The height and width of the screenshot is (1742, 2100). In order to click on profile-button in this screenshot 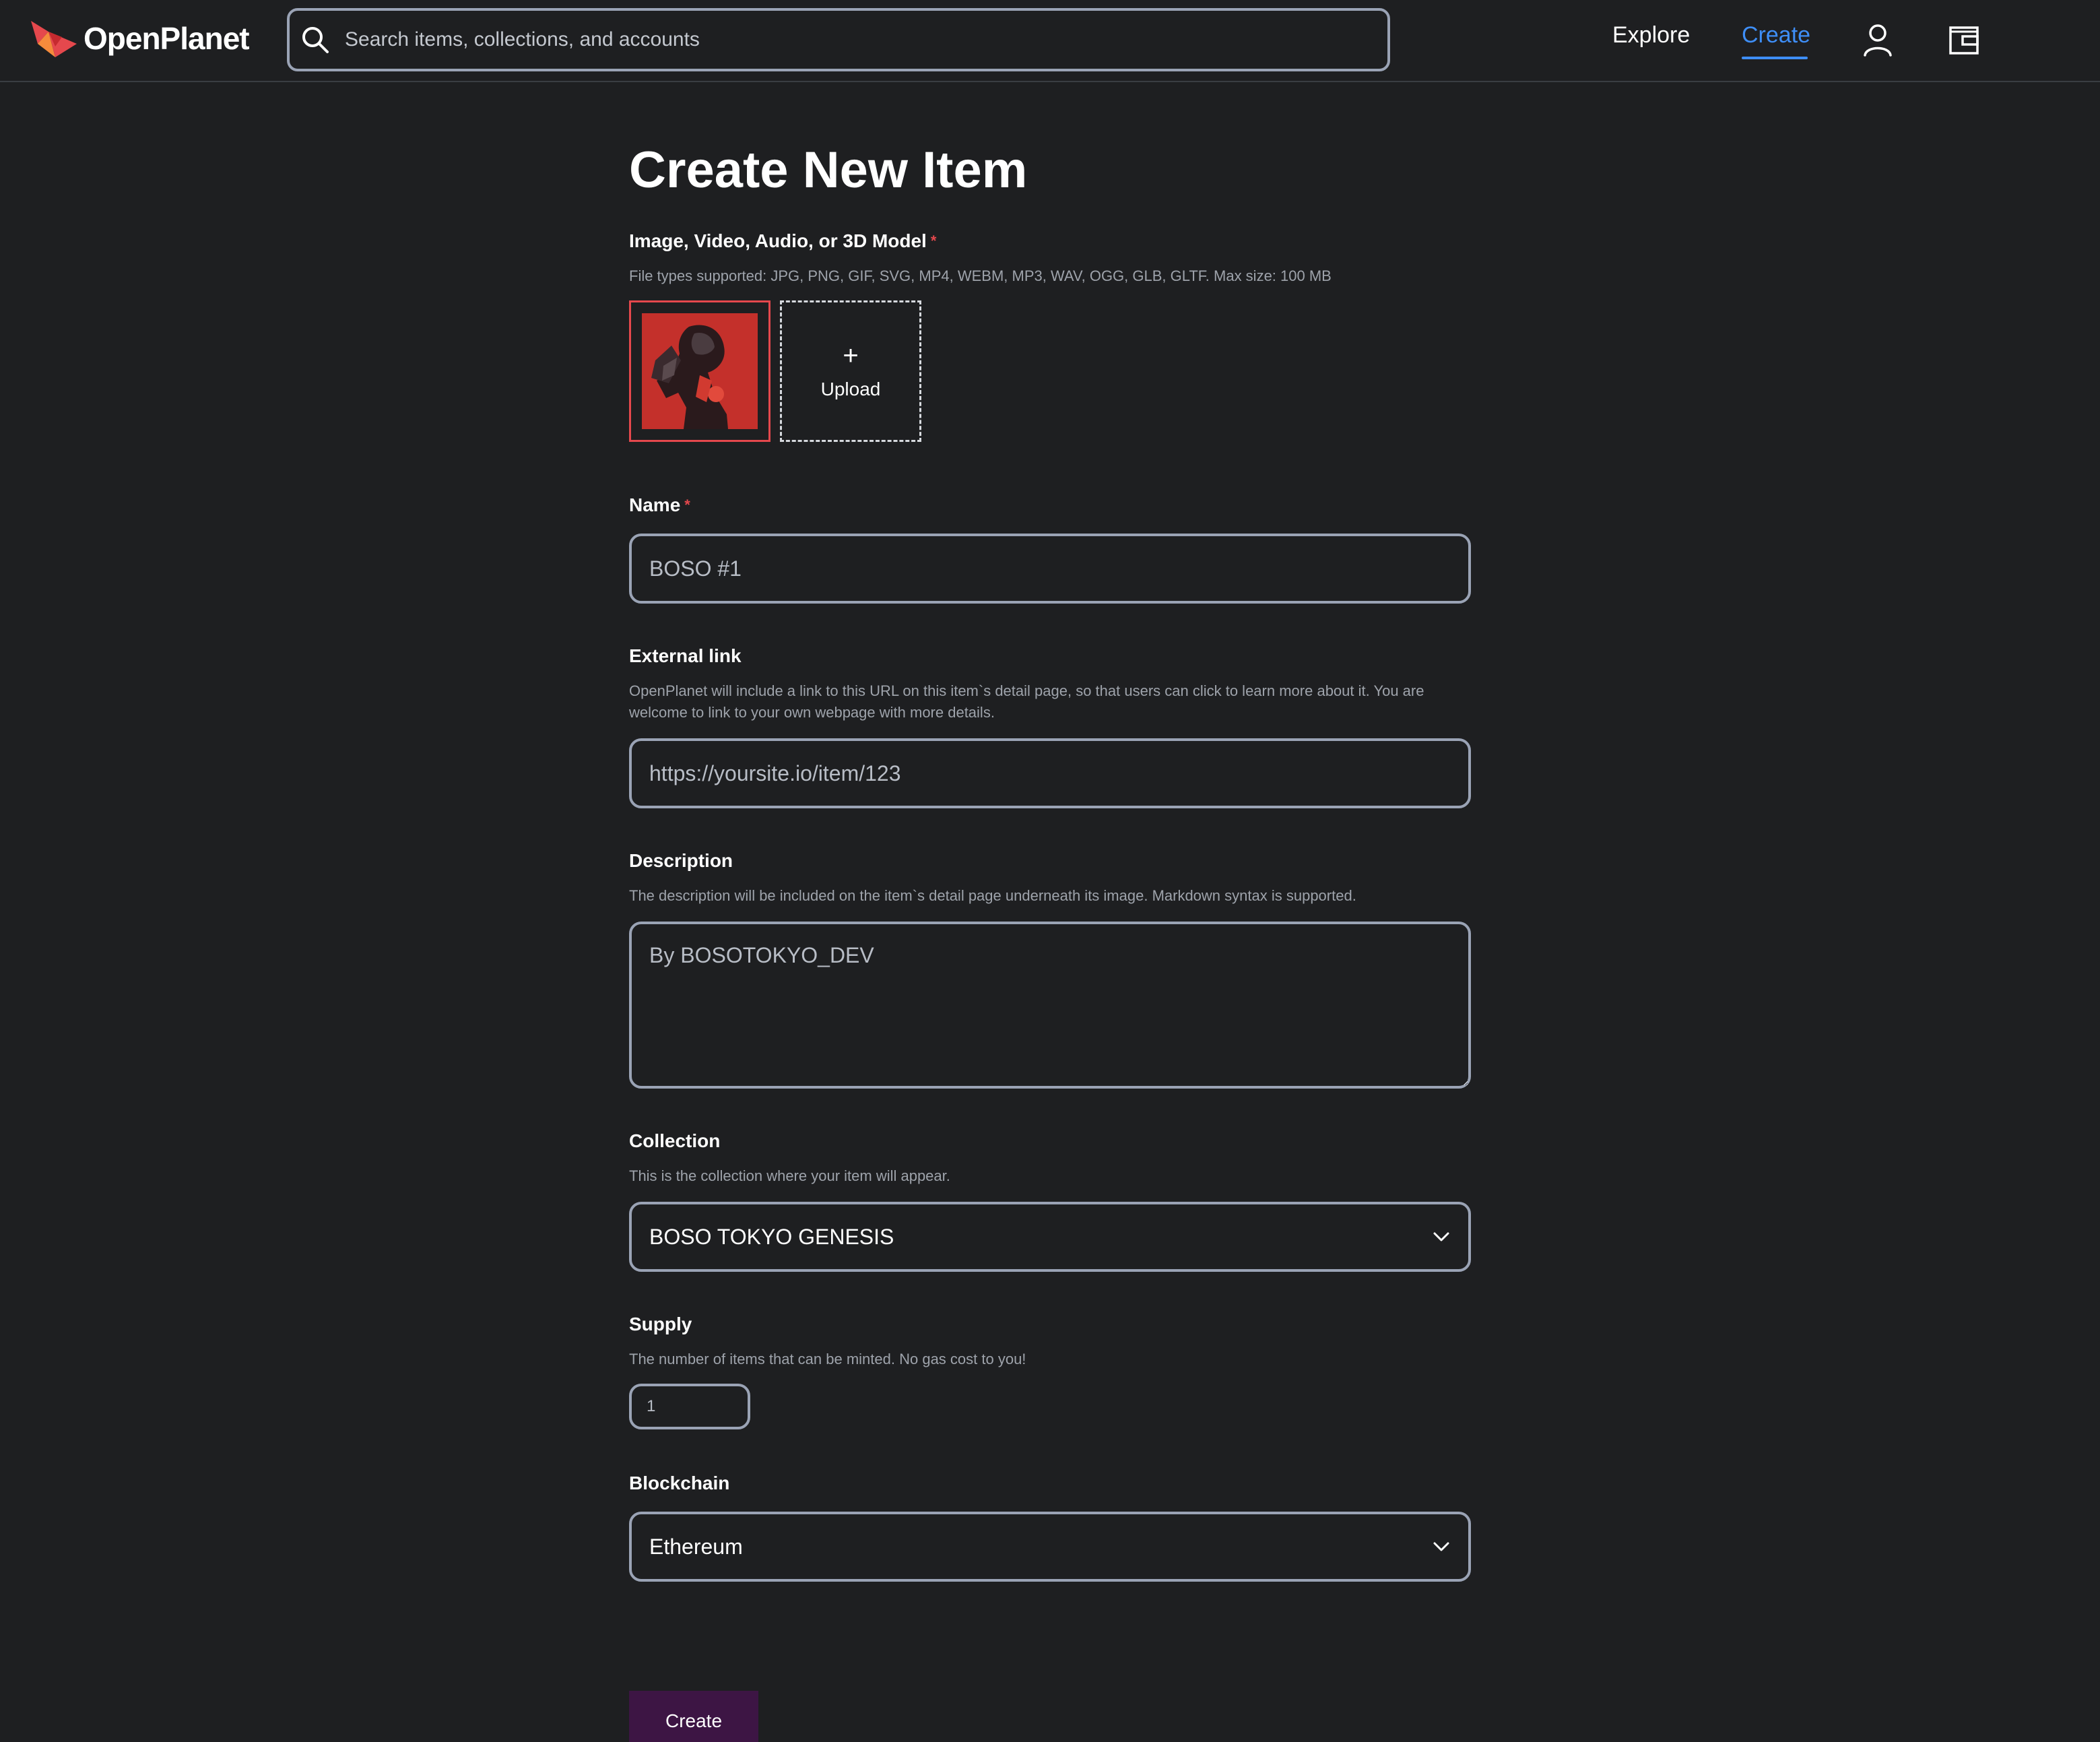, I will do `click(1878, 40)`.